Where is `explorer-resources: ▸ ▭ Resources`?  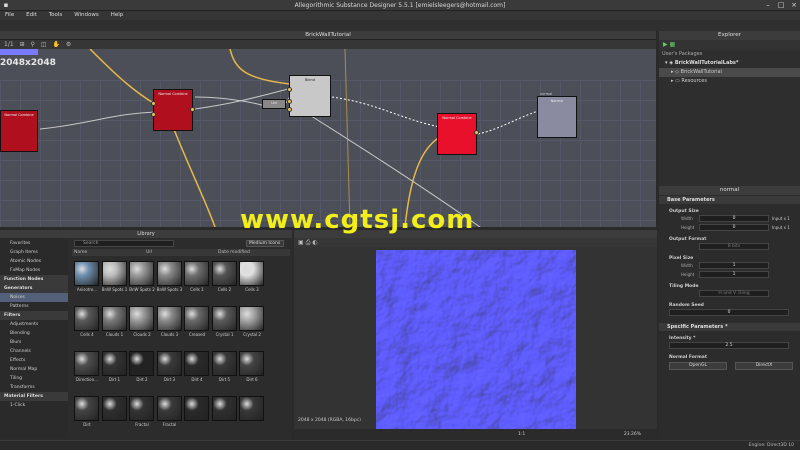
explorer-resources: ▸ ▭ Resources is located at coordinates (729, 81).